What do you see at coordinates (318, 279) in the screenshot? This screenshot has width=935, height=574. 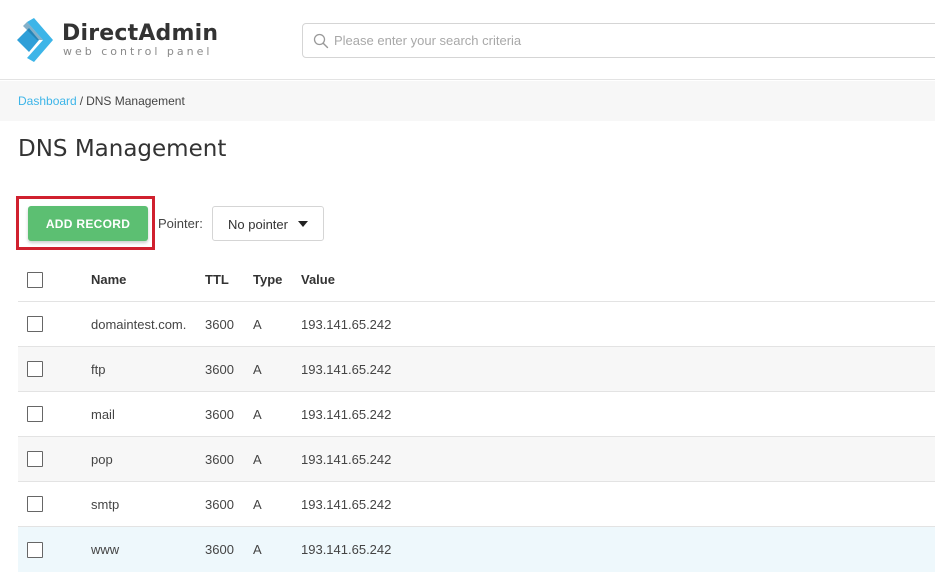 I see `column-header-value: Value` at bounding box center [318, 279].